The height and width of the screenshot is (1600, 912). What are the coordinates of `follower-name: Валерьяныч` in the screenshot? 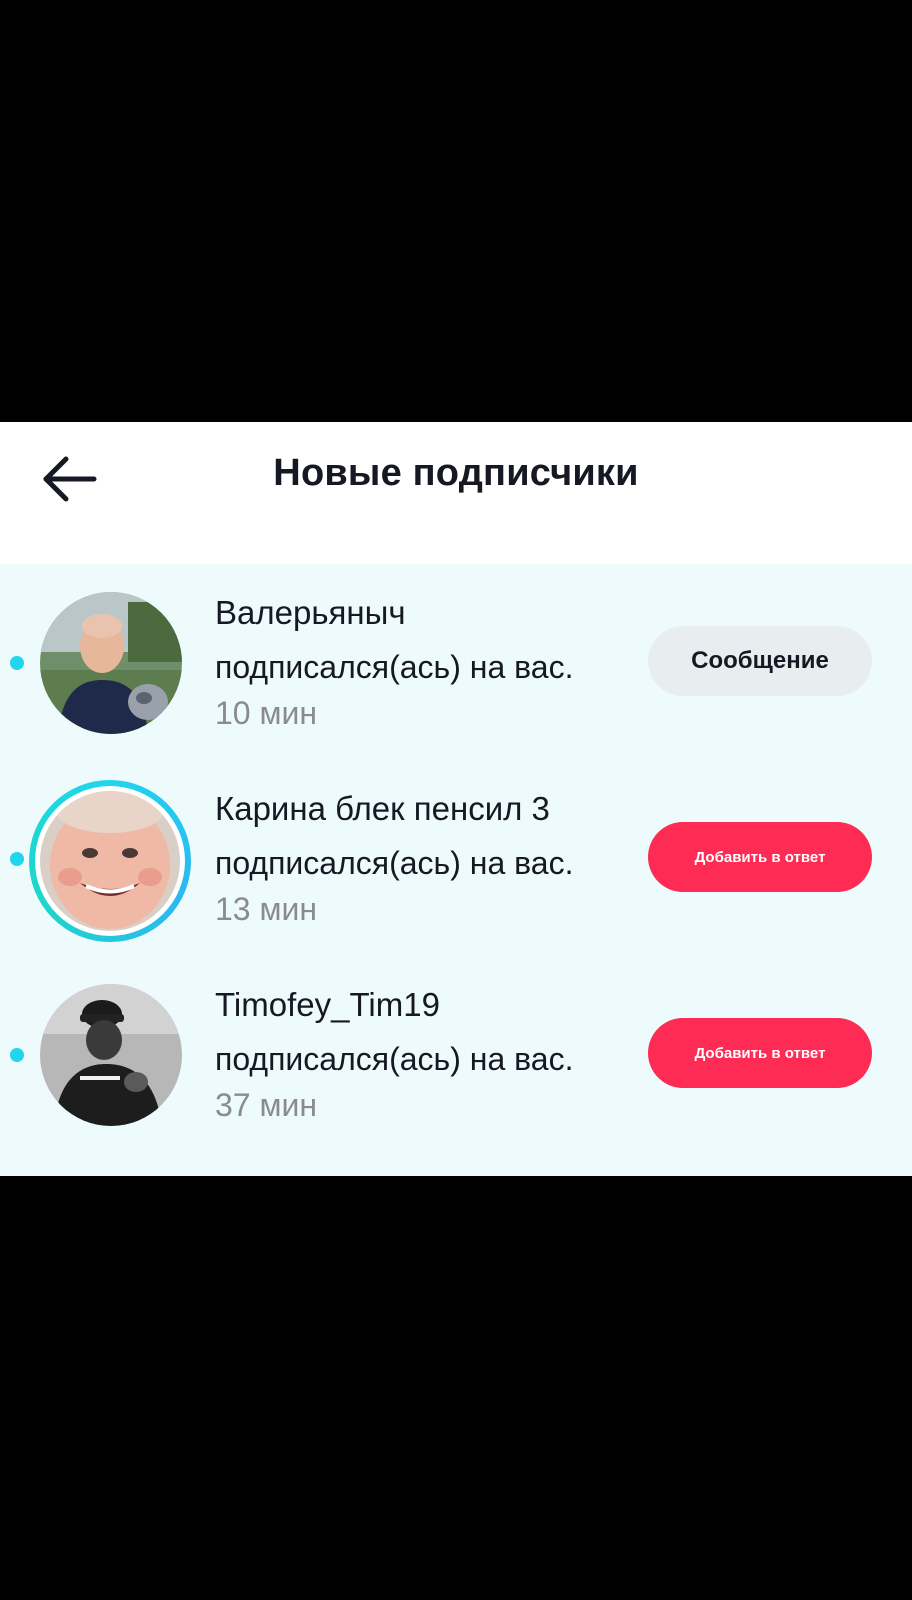 It's located at (310, 613).